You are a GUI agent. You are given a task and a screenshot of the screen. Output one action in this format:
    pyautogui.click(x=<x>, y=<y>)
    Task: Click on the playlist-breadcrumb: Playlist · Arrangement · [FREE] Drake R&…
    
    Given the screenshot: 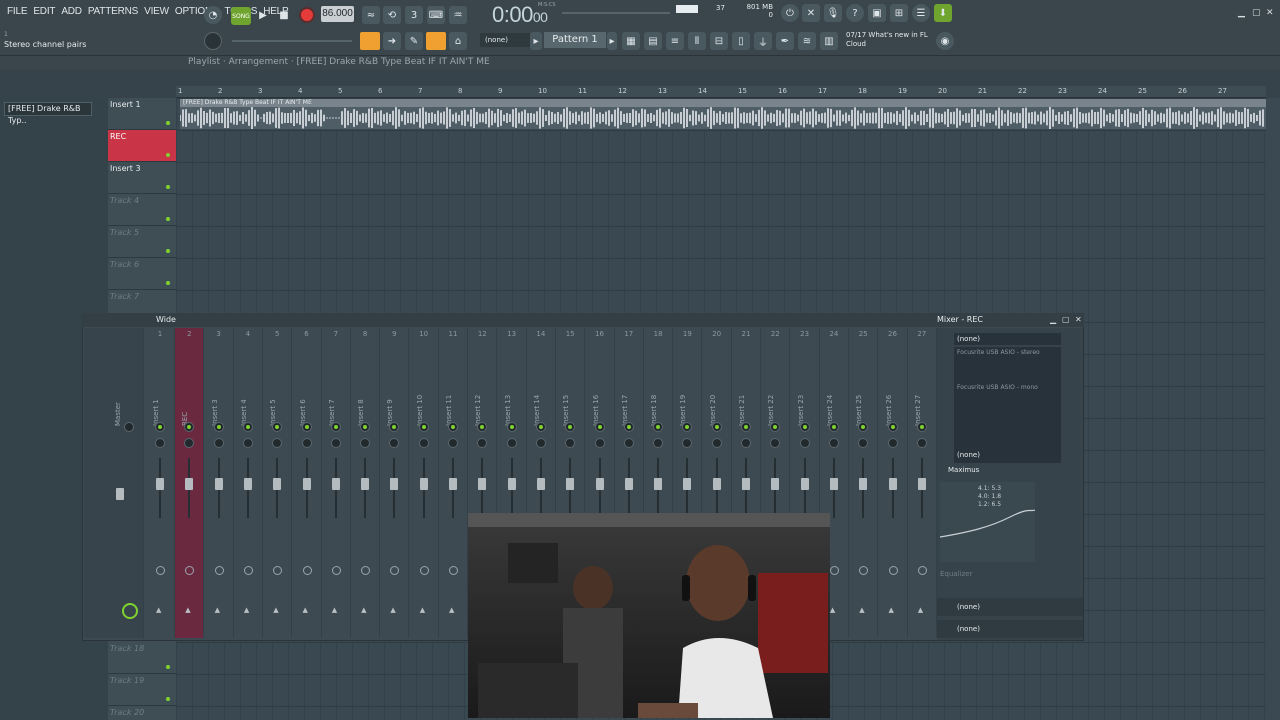 What is the action you would take?
    pyautogui.click(x=339, y=62)
    